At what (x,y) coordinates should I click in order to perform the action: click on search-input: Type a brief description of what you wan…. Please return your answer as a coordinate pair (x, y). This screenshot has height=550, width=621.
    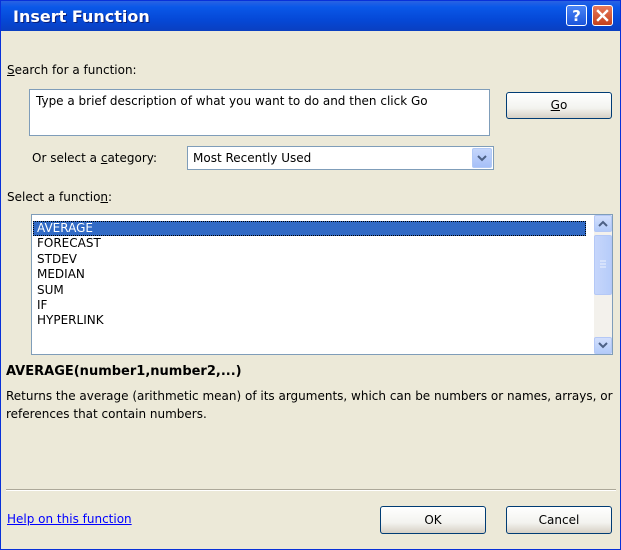
    Looking at the image, I should click on (259, 112).